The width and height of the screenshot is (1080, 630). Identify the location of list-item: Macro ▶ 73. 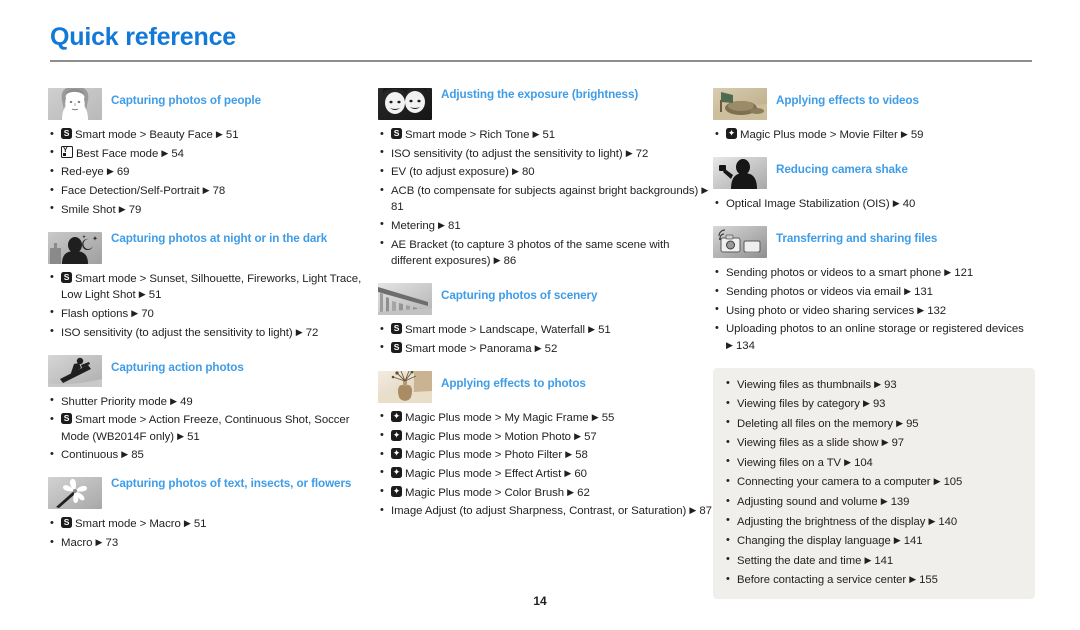
(213, 543).